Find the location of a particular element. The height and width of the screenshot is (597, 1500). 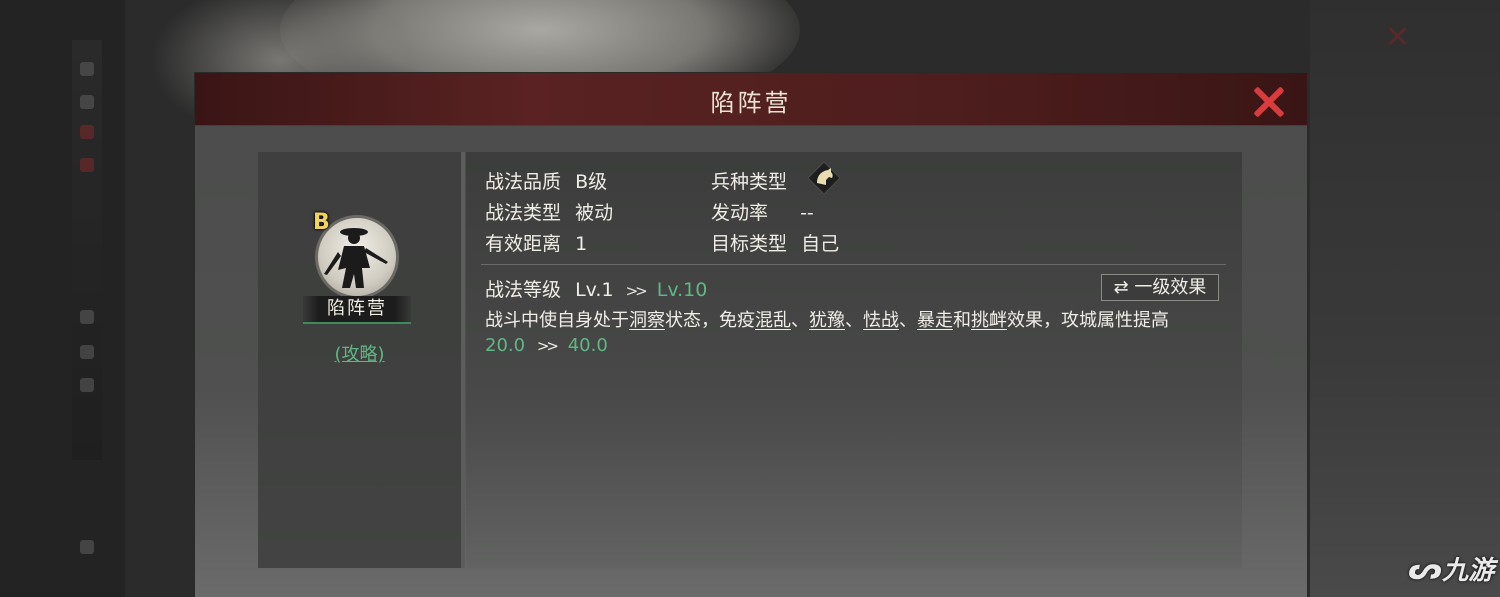

status-term-link: 暴走 is located at coordinates (935, 320).